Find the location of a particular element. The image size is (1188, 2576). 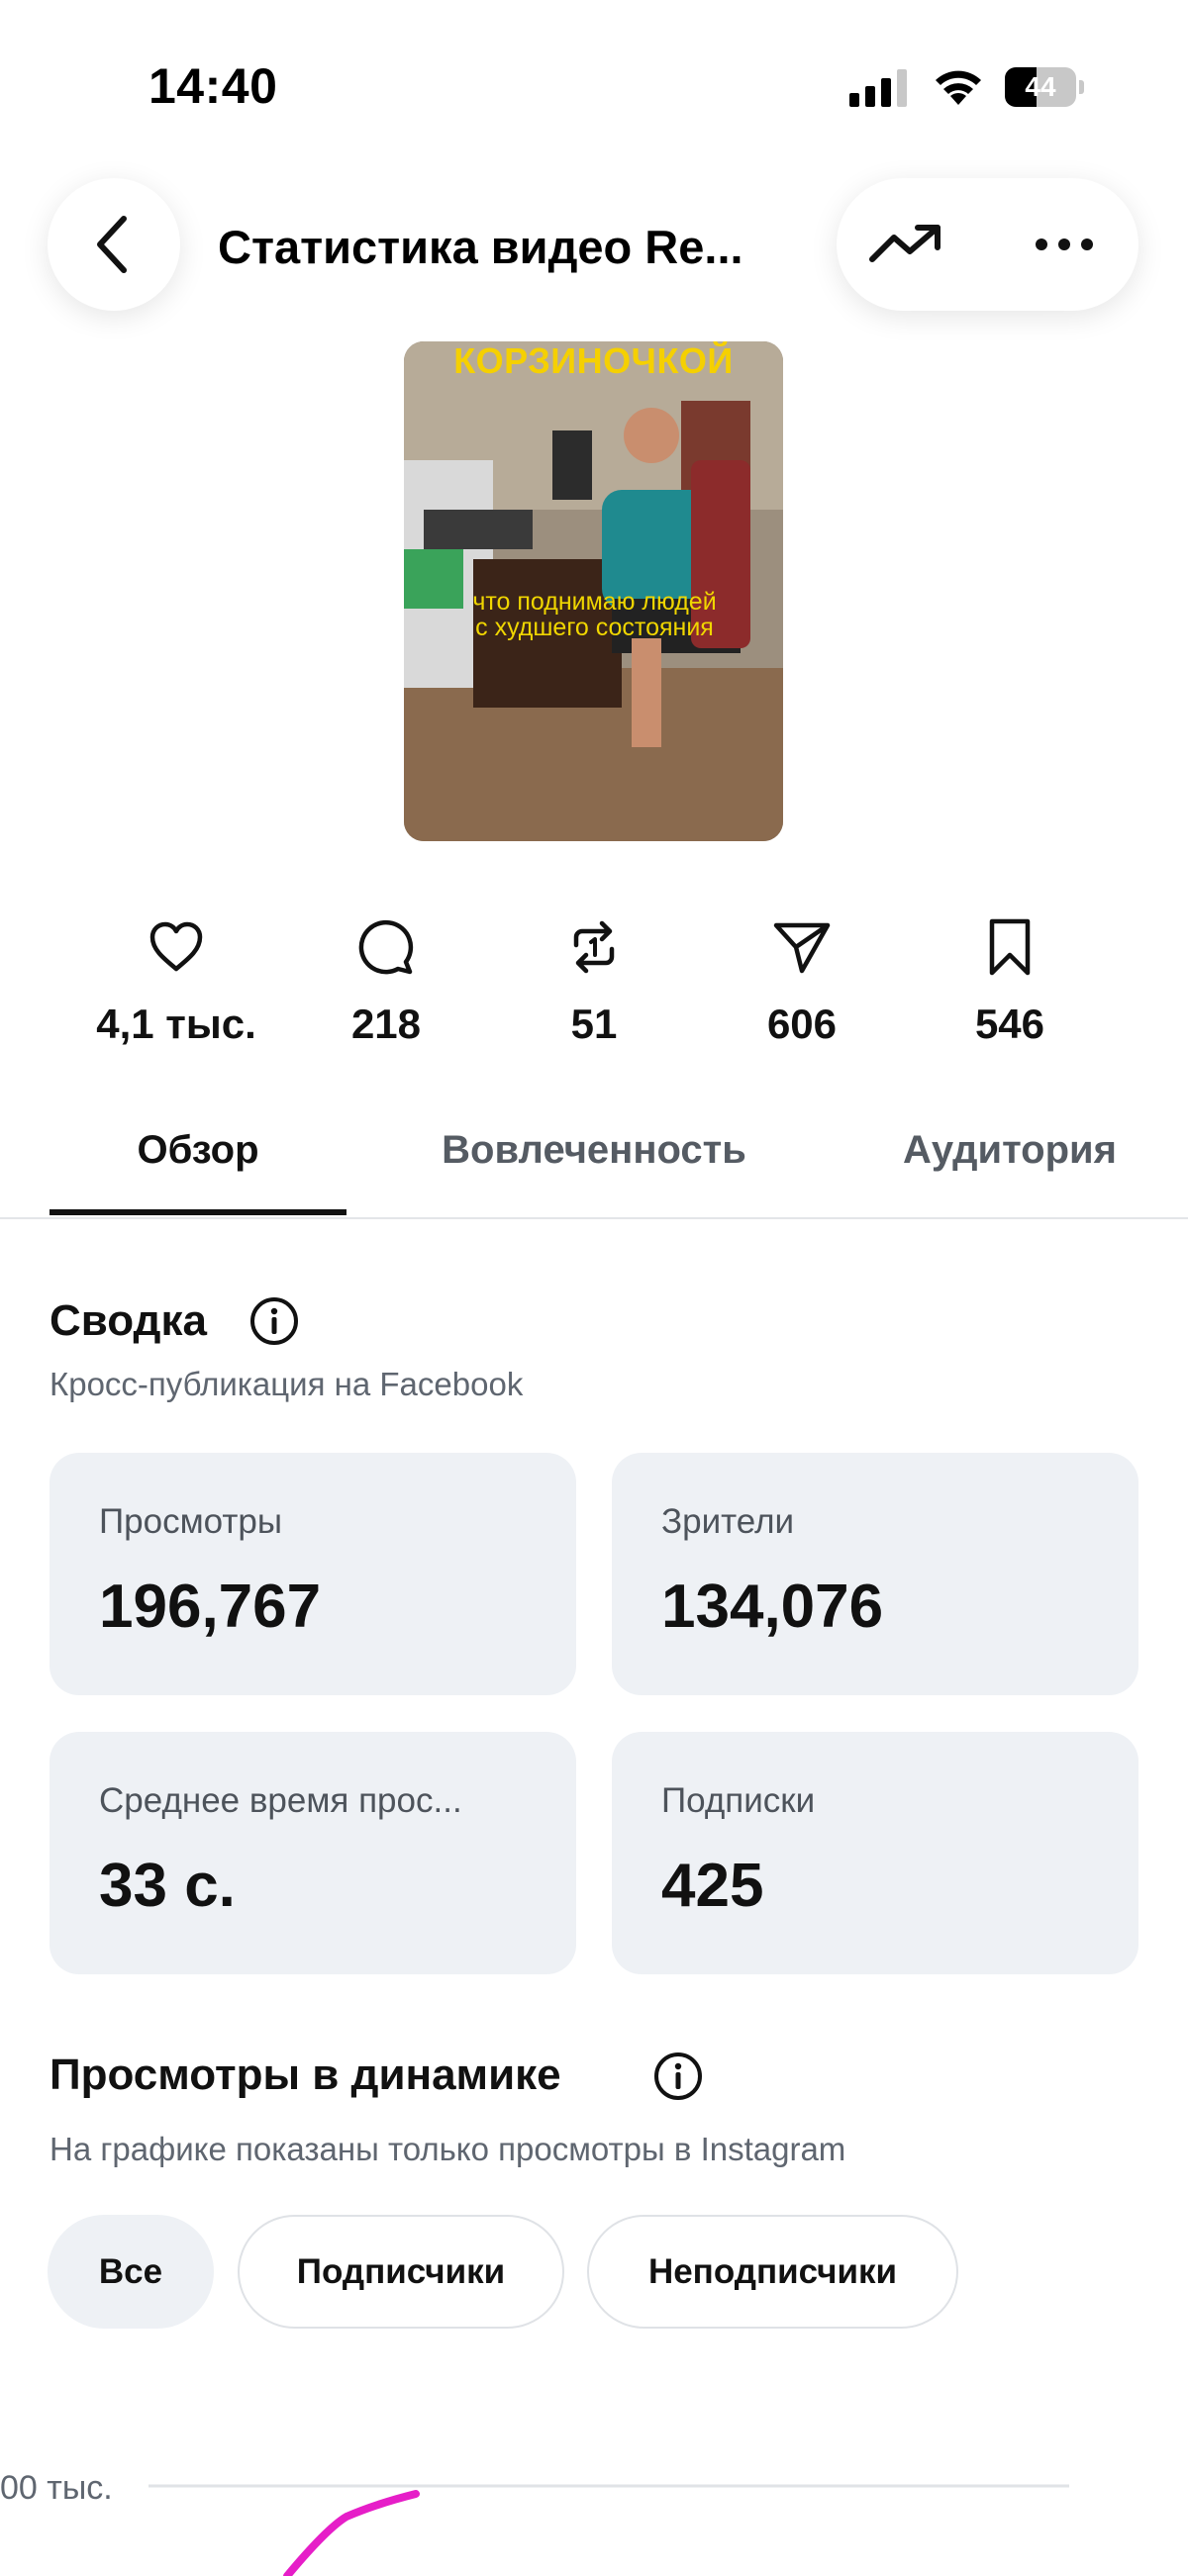

battery-icon: 44 is located at coordinates (1044, 87).